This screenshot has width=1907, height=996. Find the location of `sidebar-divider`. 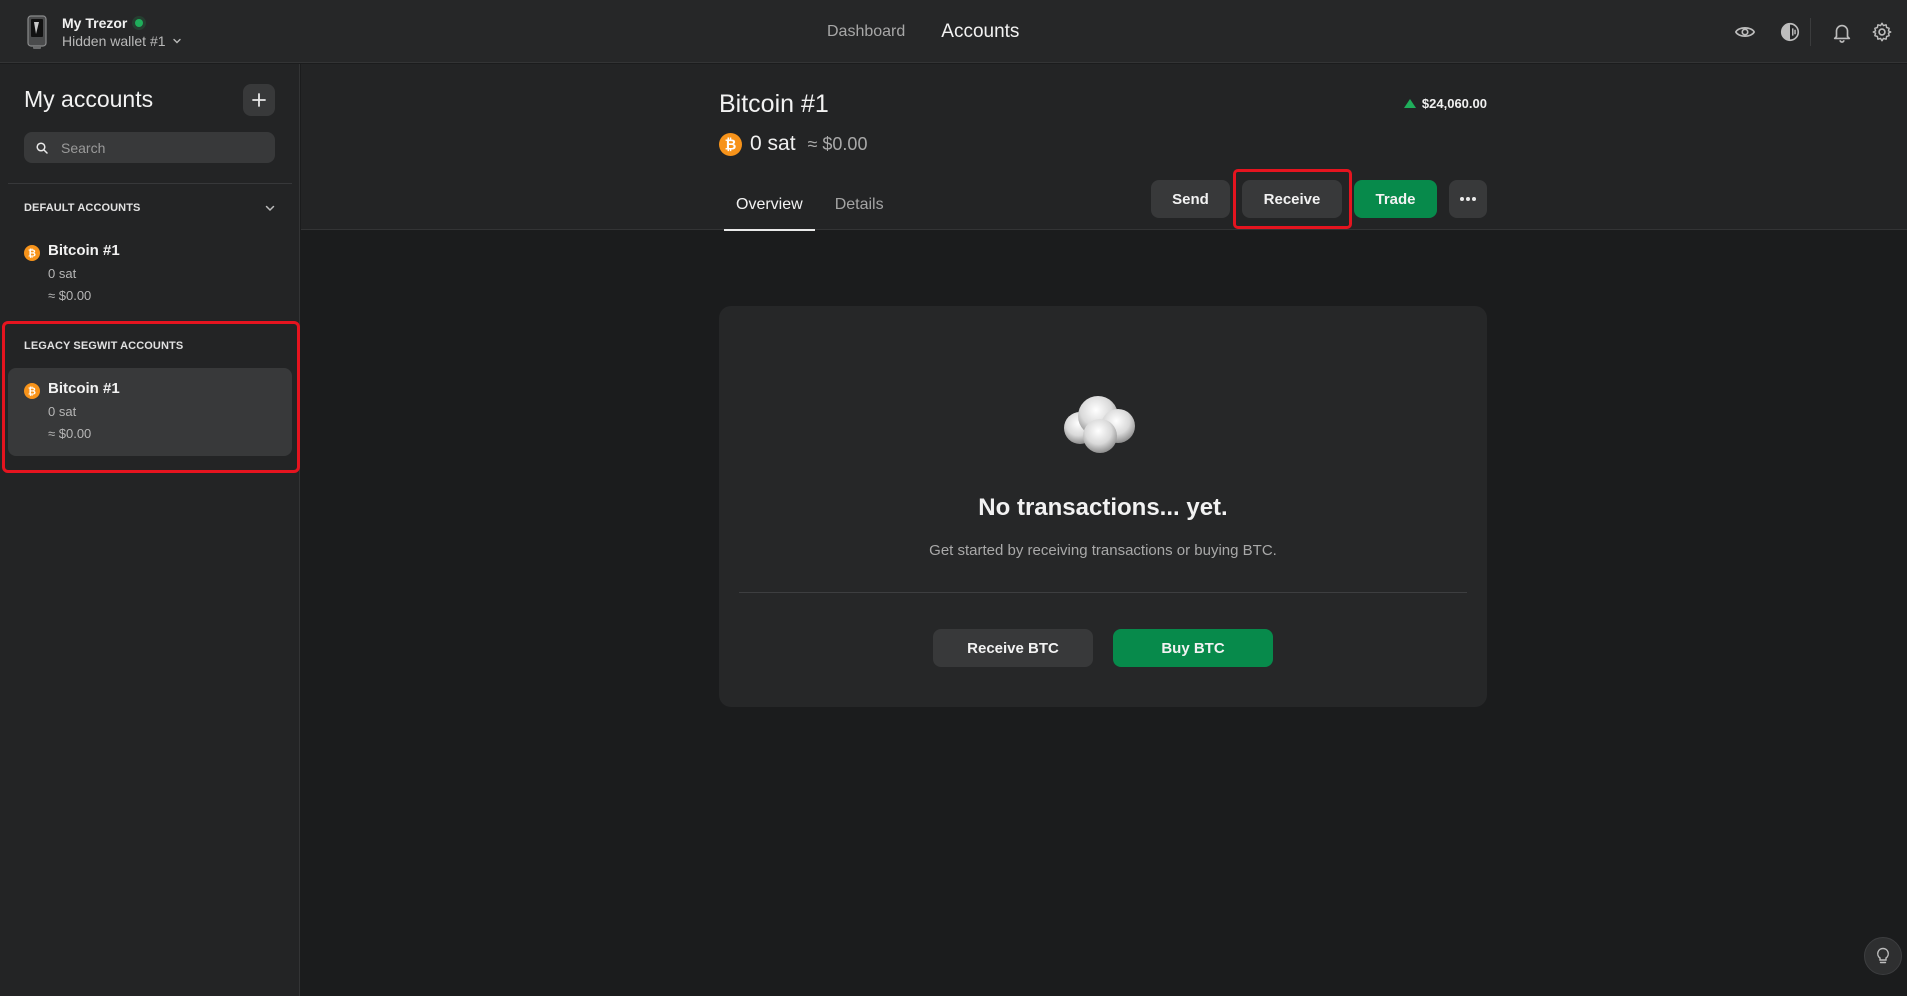

sidebar-divider is located at coordinates (150, 183).